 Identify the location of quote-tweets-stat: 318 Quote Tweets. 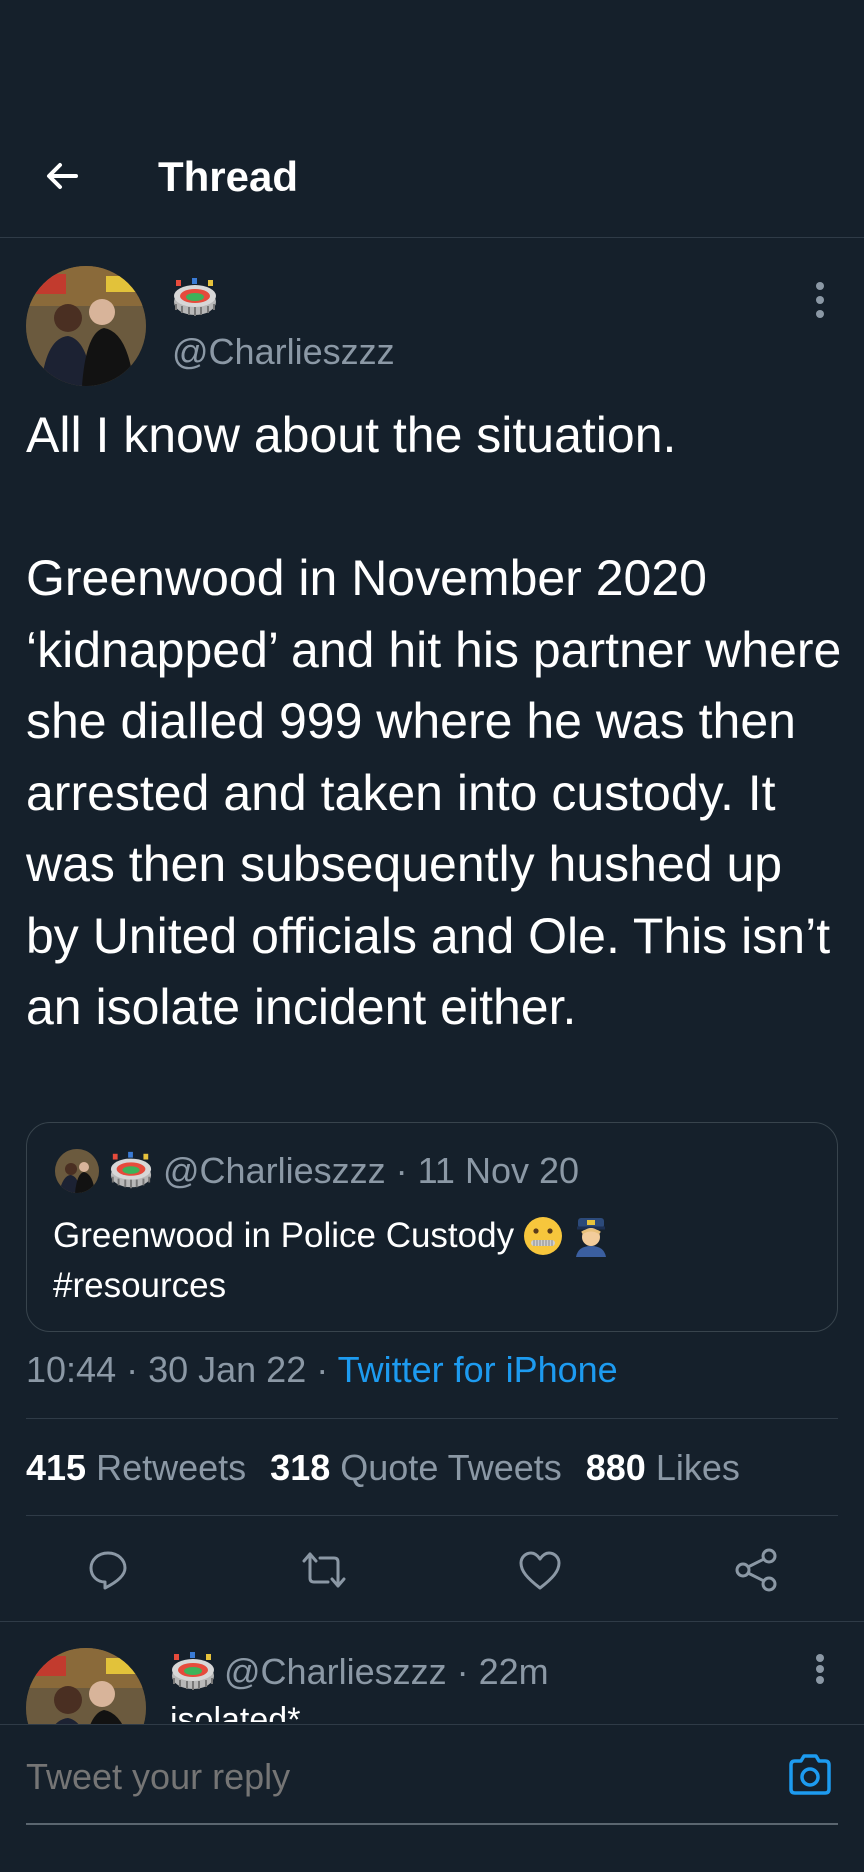
(416, 1467).